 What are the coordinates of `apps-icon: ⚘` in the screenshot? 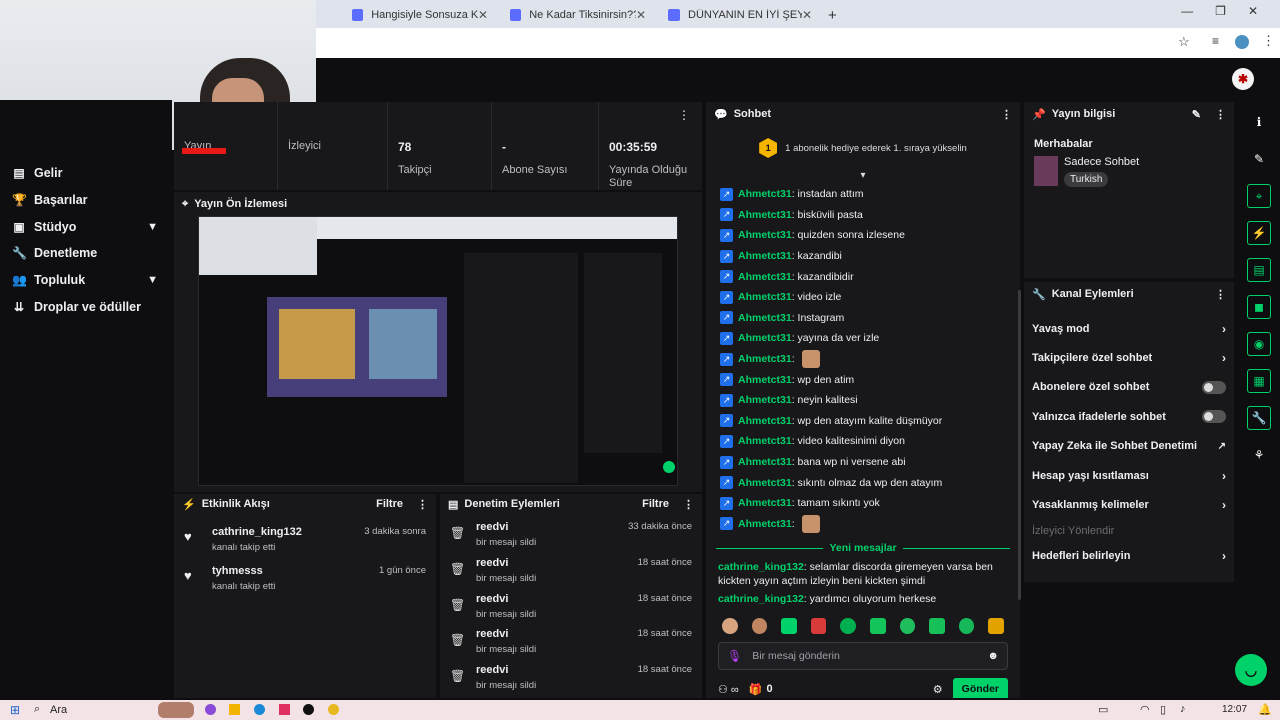 It's located at (1259, 455).